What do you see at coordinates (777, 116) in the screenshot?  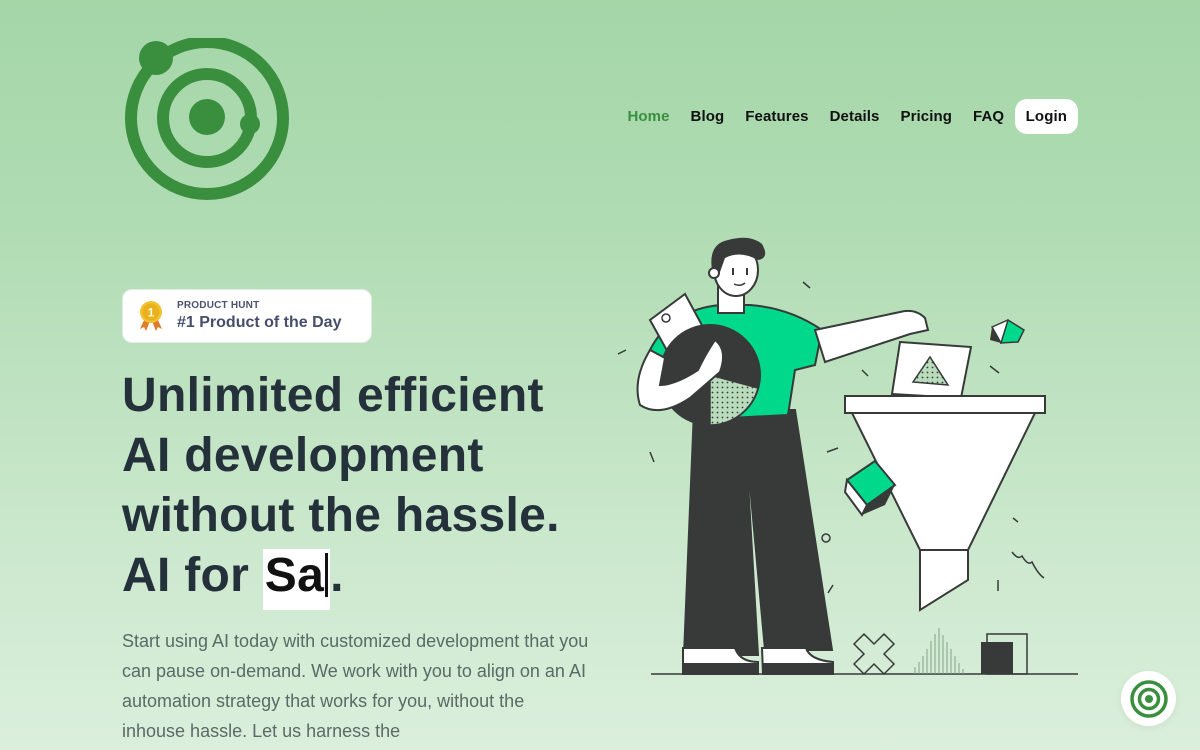 I see `nav-features: Features` at bounding box center [777, 116].